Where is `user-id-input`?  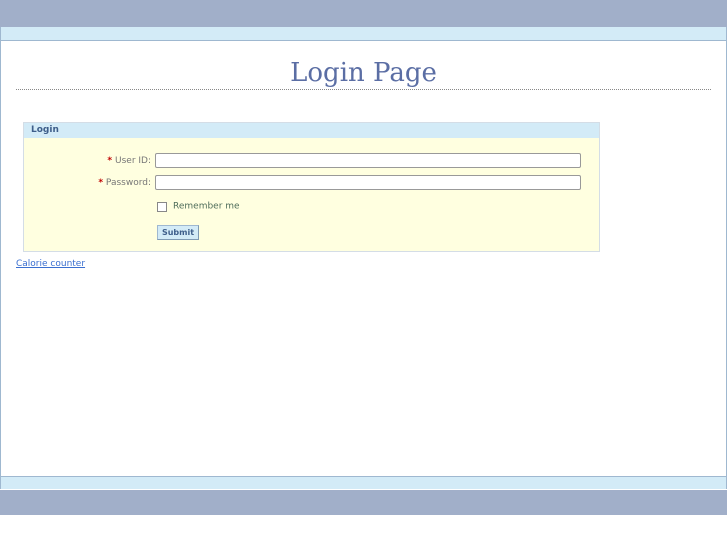 user-id-input is located at coordinates (368, 160).